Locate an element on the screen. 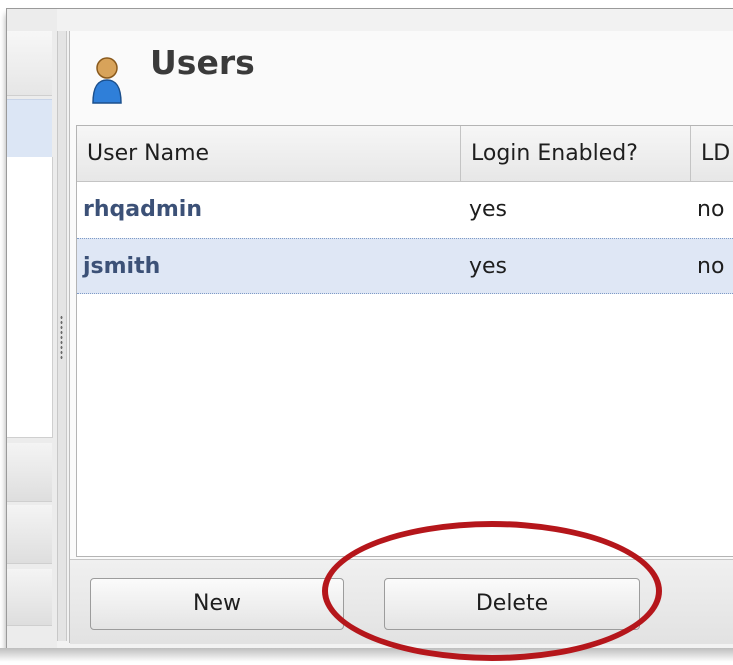  nav-item-selected is located at coordinates (29, 129).